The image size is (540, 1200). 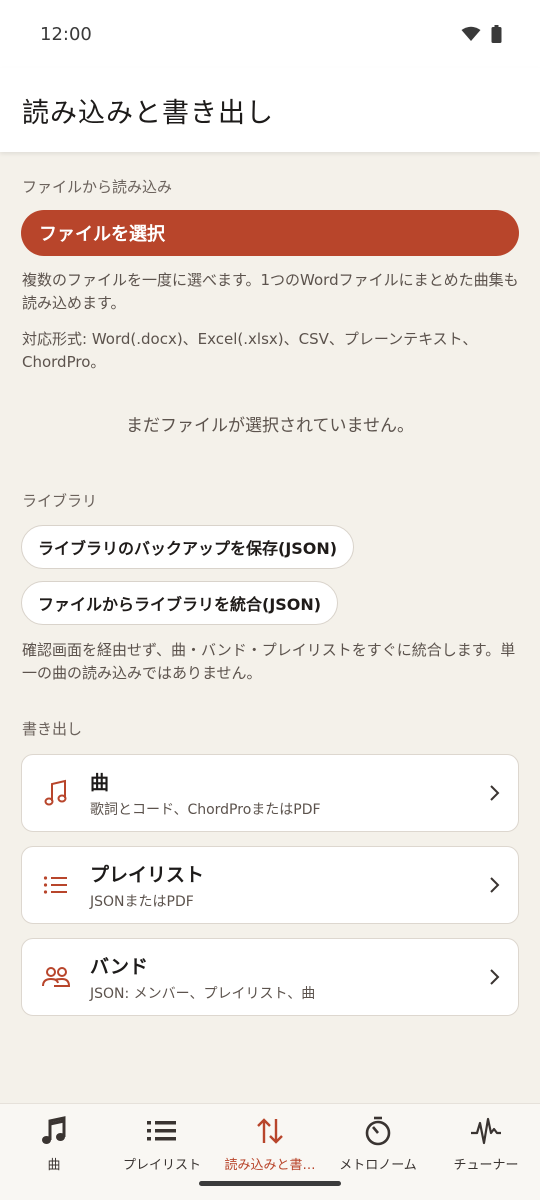 I want to click on export-songs-subtitle: 歌詞とコード、ChordProまたはPDF, so click(x=205, y=809).